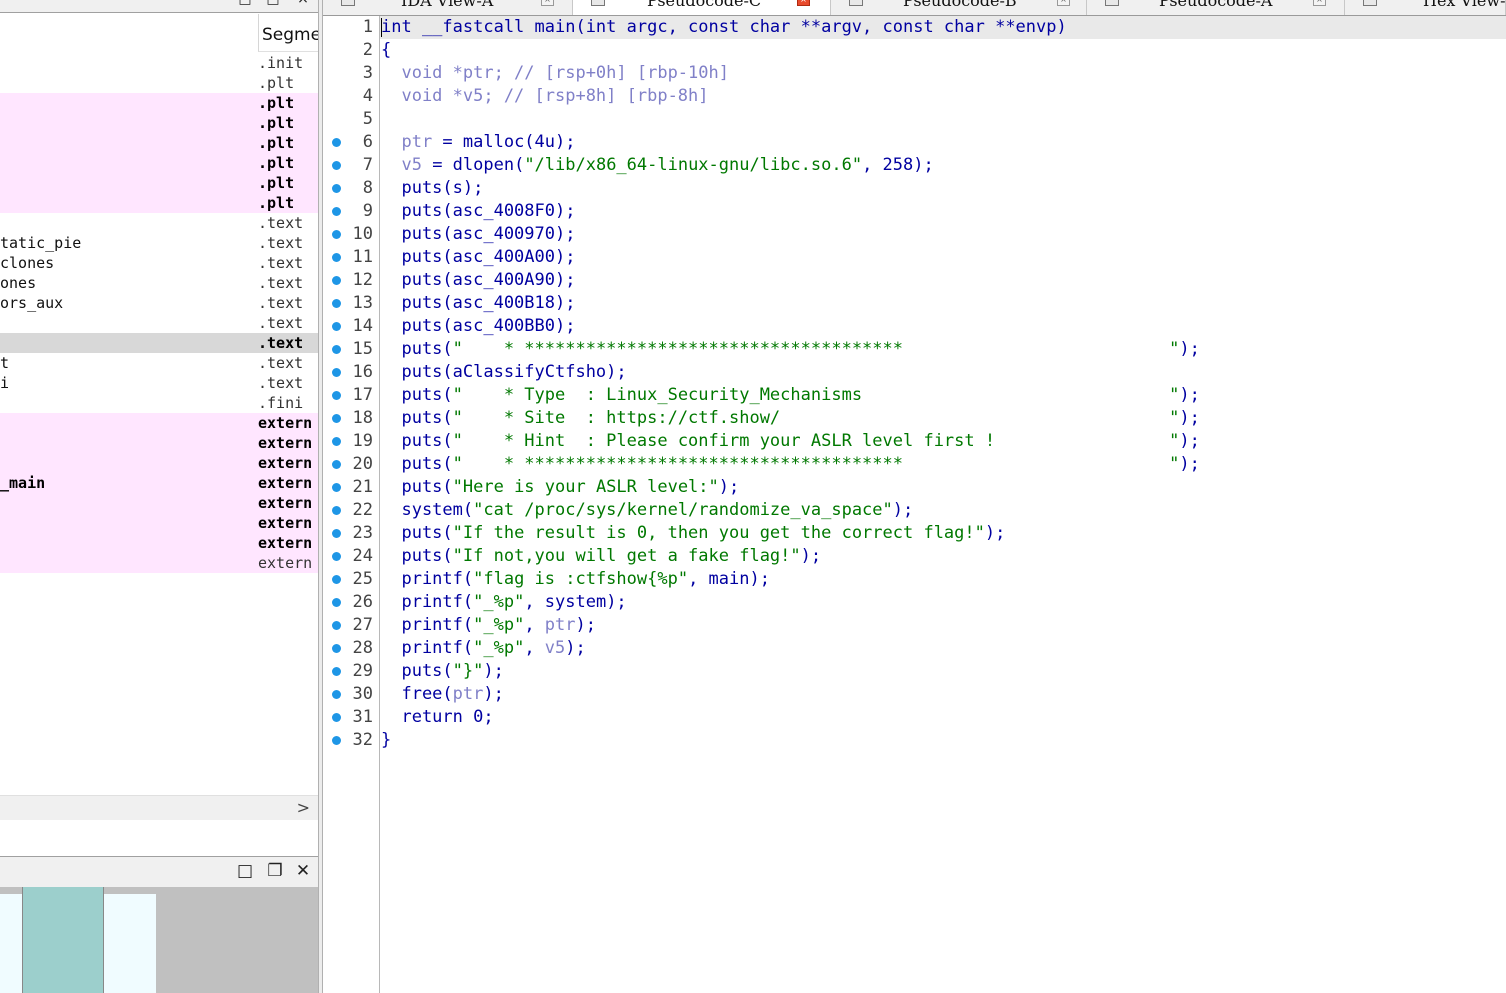  What do you see at coordinates (159, 383) in the screenshot?
I see `function-row: i .text` at bounding box center [159, 383].